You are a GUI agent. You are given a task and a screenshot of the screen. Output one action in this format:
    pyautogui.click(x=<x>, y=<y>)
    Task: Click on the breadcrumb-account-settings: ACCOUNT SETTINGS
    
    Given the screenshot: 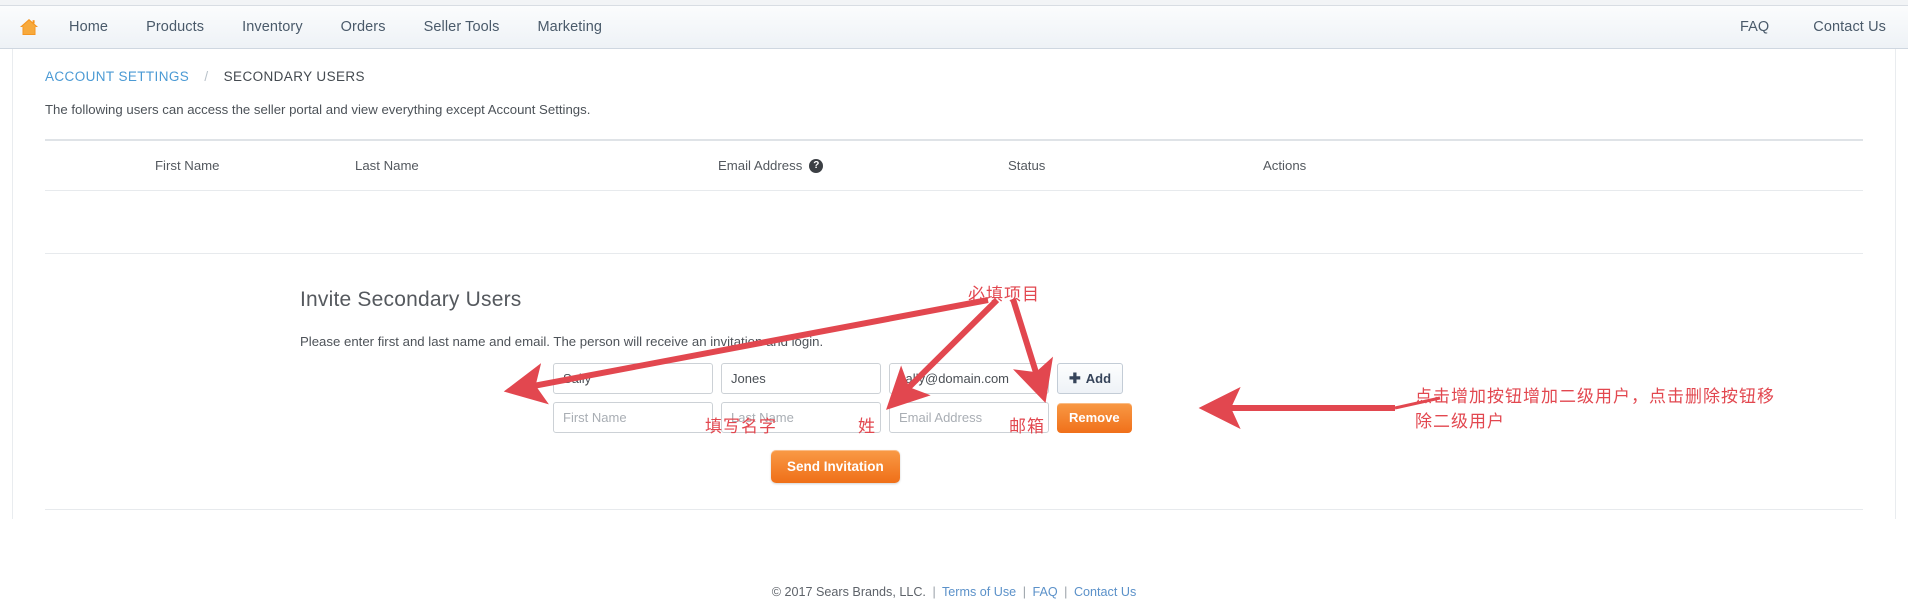 What is the action you would take?
    pyautogui.click(x=117, y=76)
    